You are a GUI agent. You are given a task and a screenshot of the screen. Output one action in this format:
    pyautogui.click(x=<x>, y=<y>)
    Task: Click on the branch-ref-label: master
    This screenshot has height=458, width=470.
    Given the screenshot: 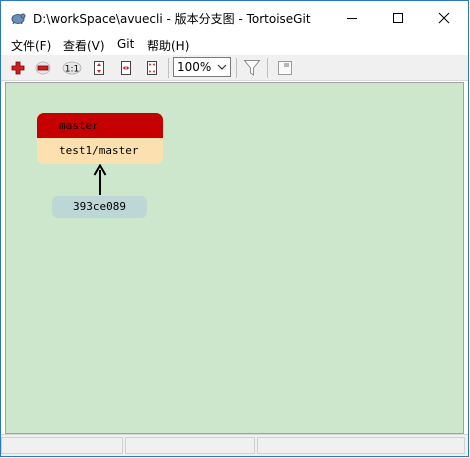 What is the action you would take?
    pyautogui.click(x=79, y=125)
    